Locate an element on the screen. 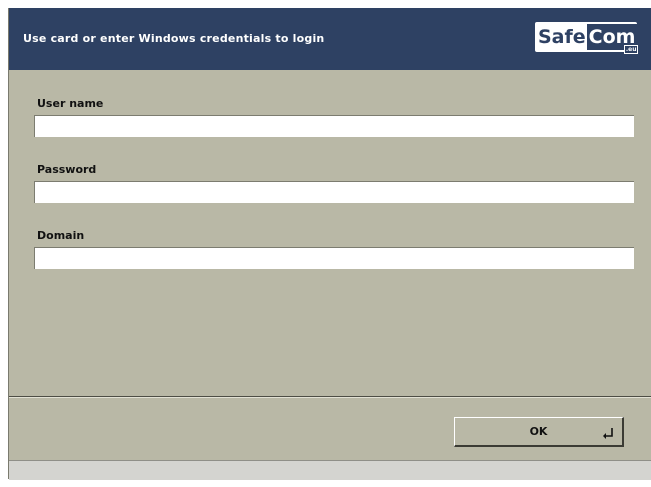 The image size is (651, 487). enter-return-icon is located at coordinates (608, 433).